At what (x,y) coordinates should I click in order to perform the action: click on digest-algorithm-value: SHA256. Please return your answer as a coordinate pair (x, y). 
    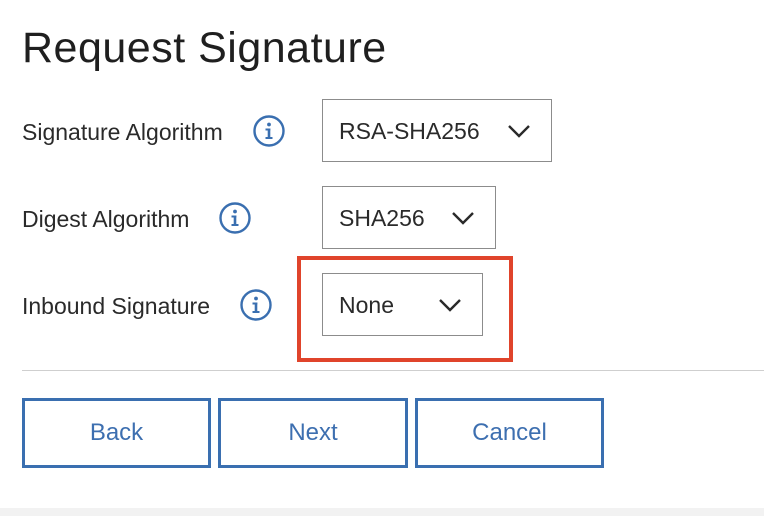
    Looking at the image, I should click on (382, 217).